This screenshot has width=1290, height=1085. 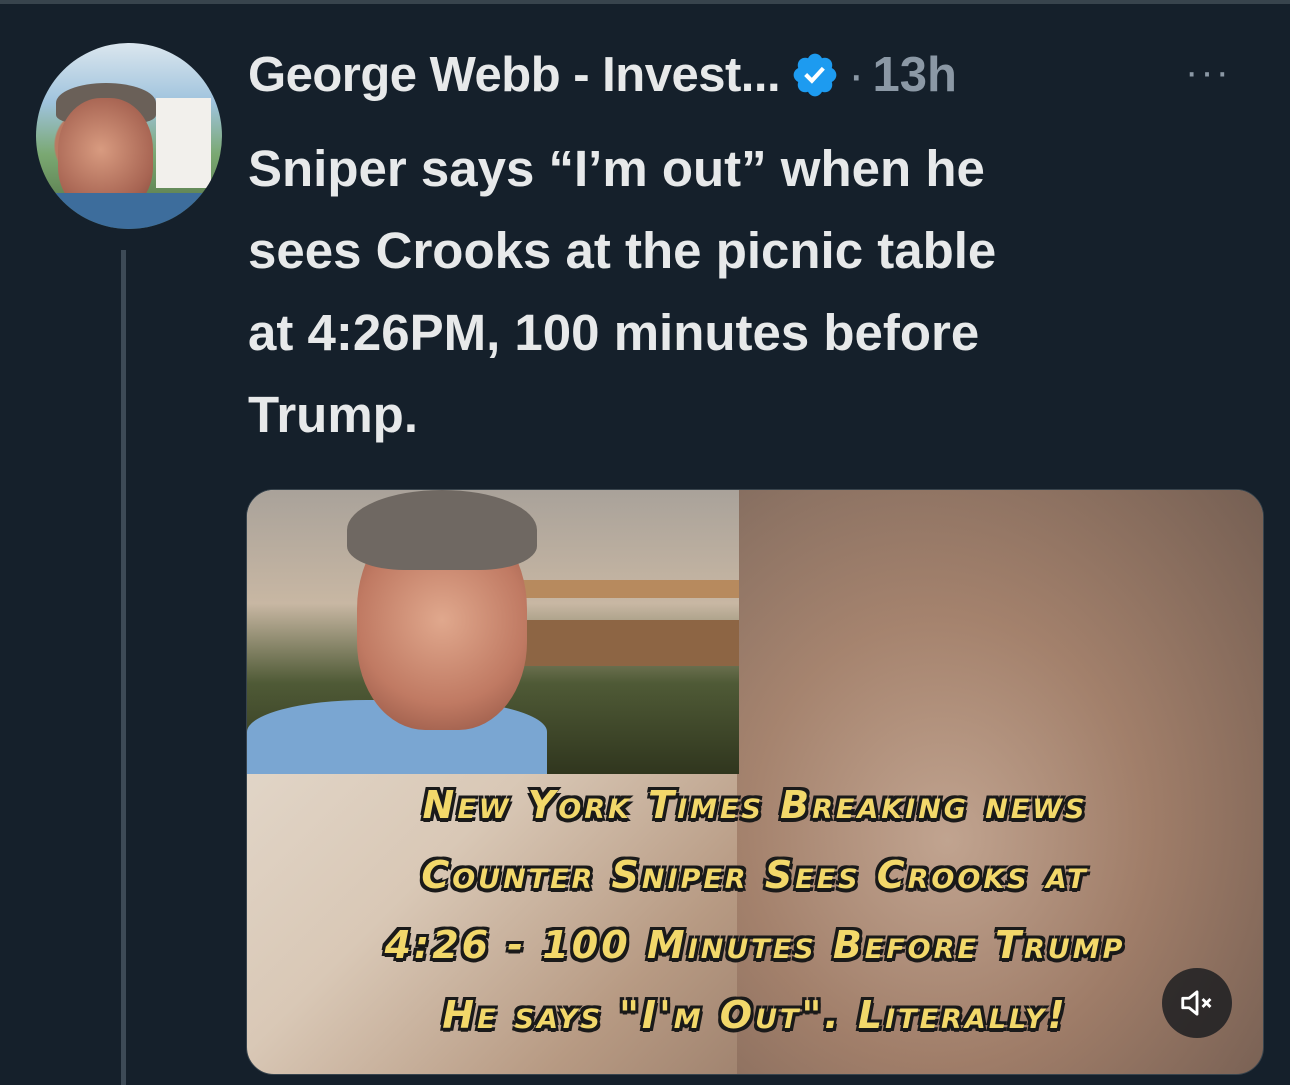 I want to click on thread-line, so click(x=123, y=667).